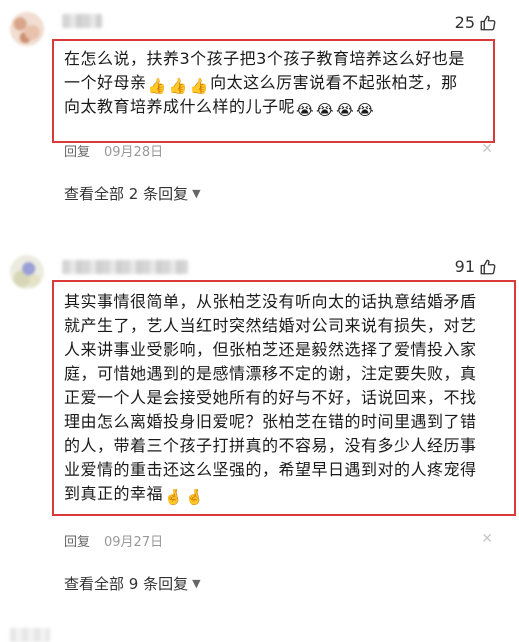  What do you see at coordinates (270, 494) in the screenshot?
I see `comment-line: 到真正的幸福🤞 🤞` at bounding box center [270, 494].